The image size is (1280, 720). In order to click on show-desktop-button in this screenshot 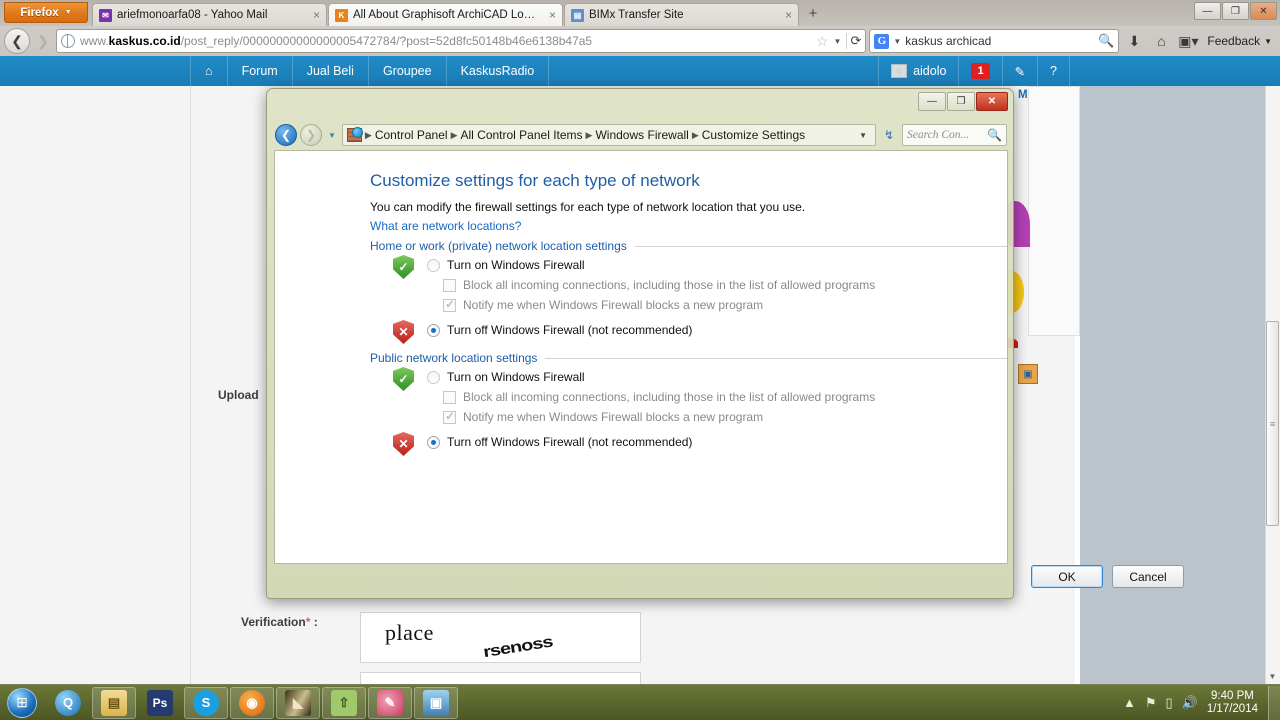, I will do `click(1274, 702)`.